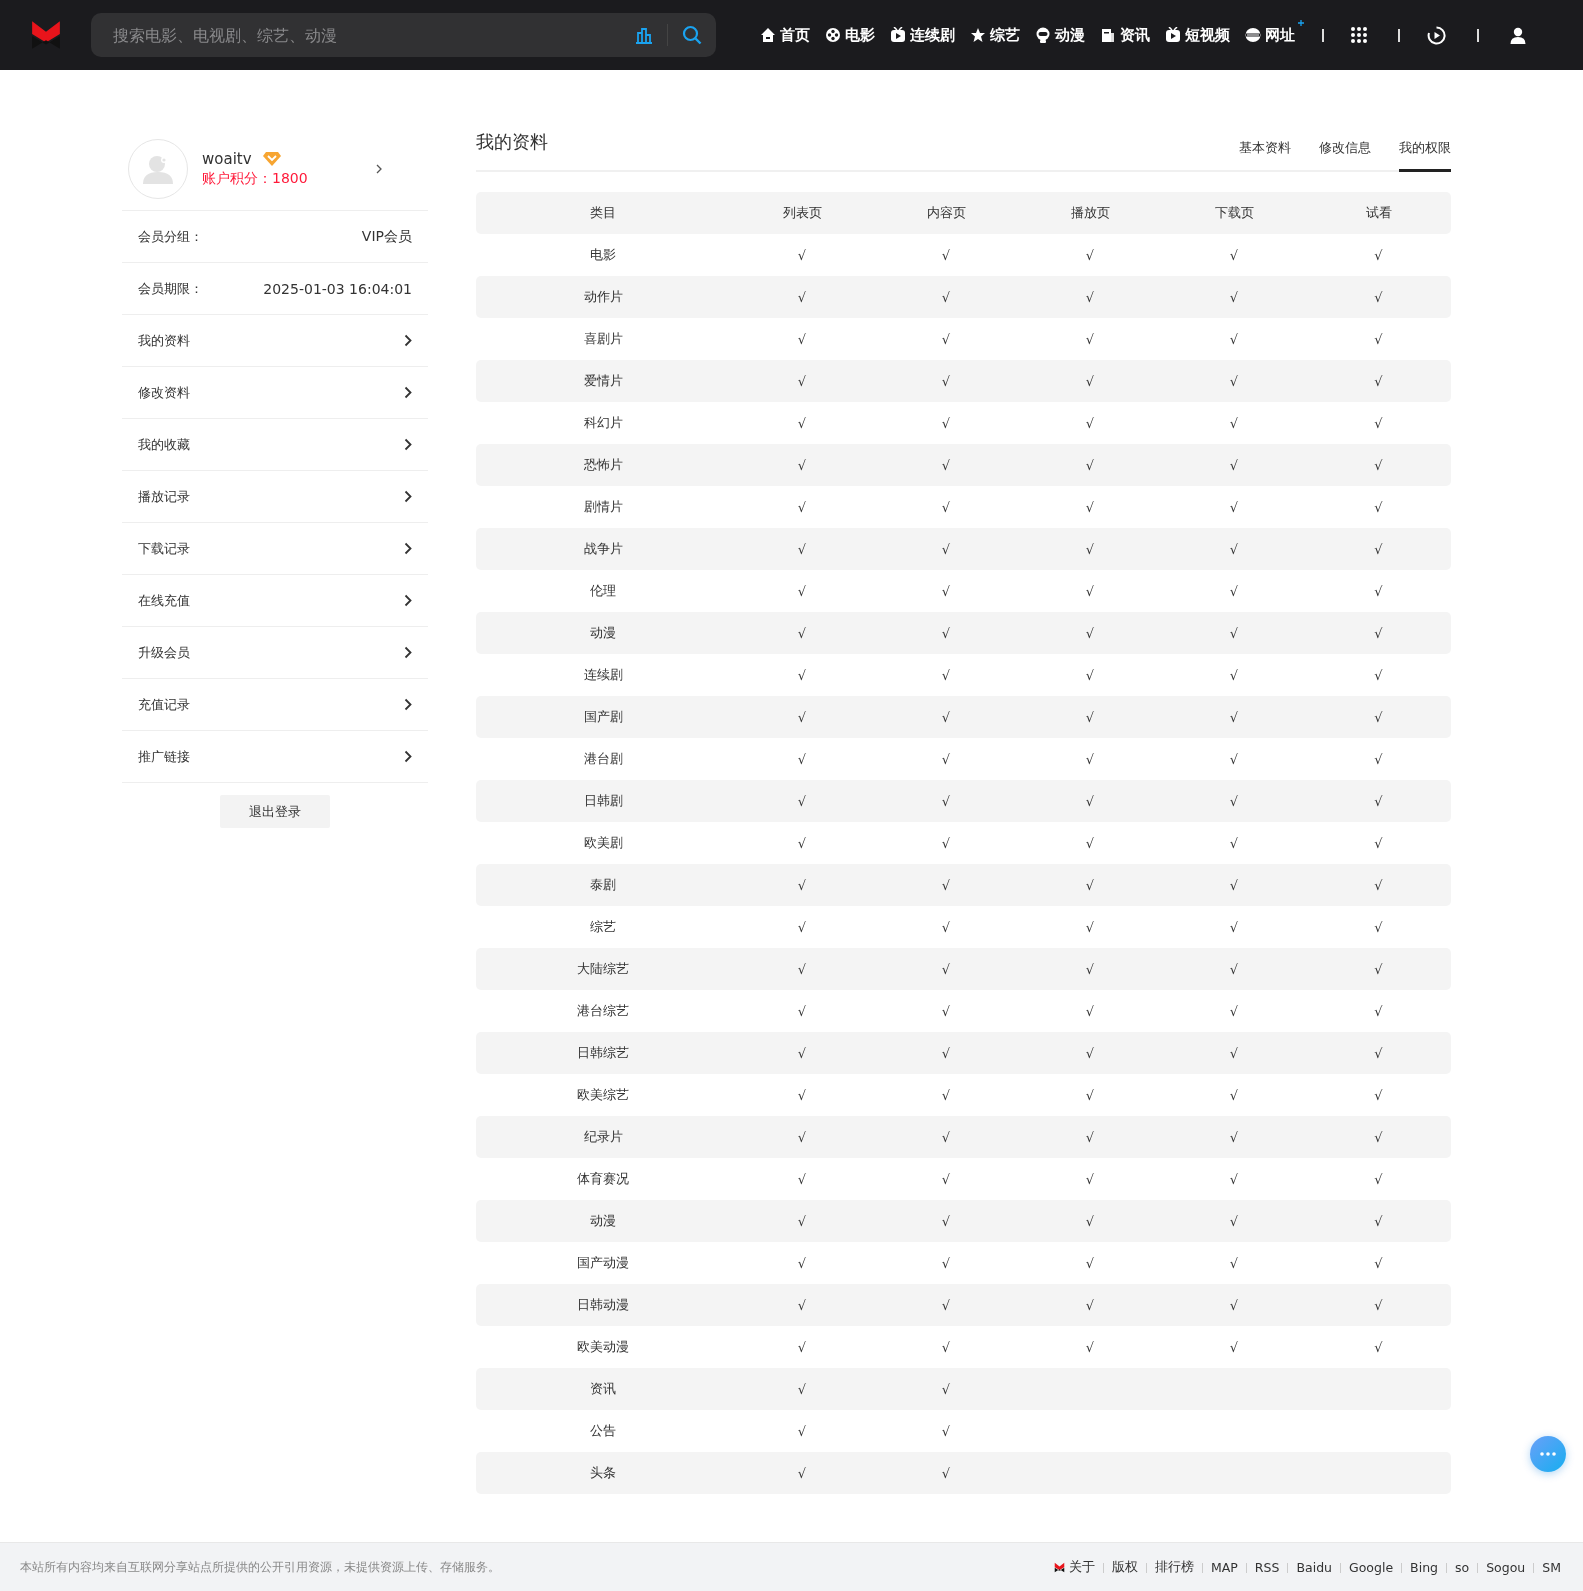 Image resolution: width=1583 pixels, height=1591 pixels. What do you see at coordinates (603, 885) in the screenshot?
I see `table-cell-text: 泰剧` at bounding box center [603, 885].